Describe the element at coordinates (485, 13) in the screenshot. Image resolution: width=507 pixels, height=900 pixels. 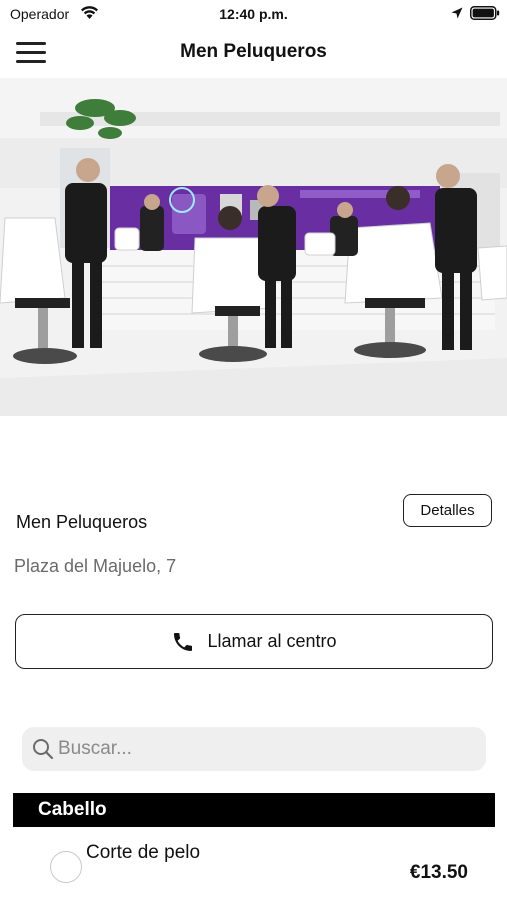
I see `battery-icon` at that location.